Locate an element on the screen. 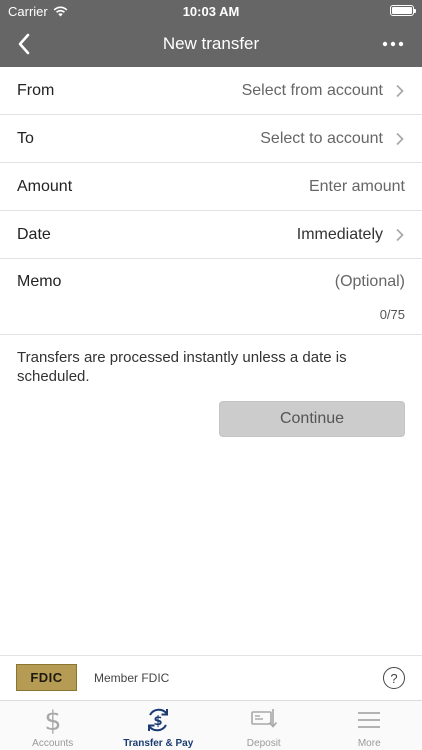  tab-deposit: Deposit is located at coordinates (264, 725).